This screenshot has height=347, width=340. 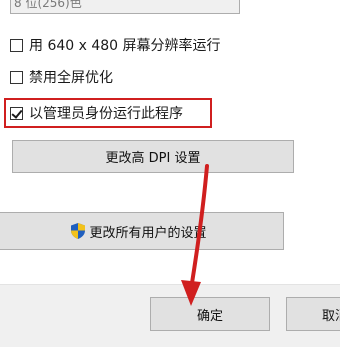 What do you see at coordinates (148, 233) in the screenshot?
I see `all-users-settings-label: 更改所有用户的设置` at bounding box center [148, 233].